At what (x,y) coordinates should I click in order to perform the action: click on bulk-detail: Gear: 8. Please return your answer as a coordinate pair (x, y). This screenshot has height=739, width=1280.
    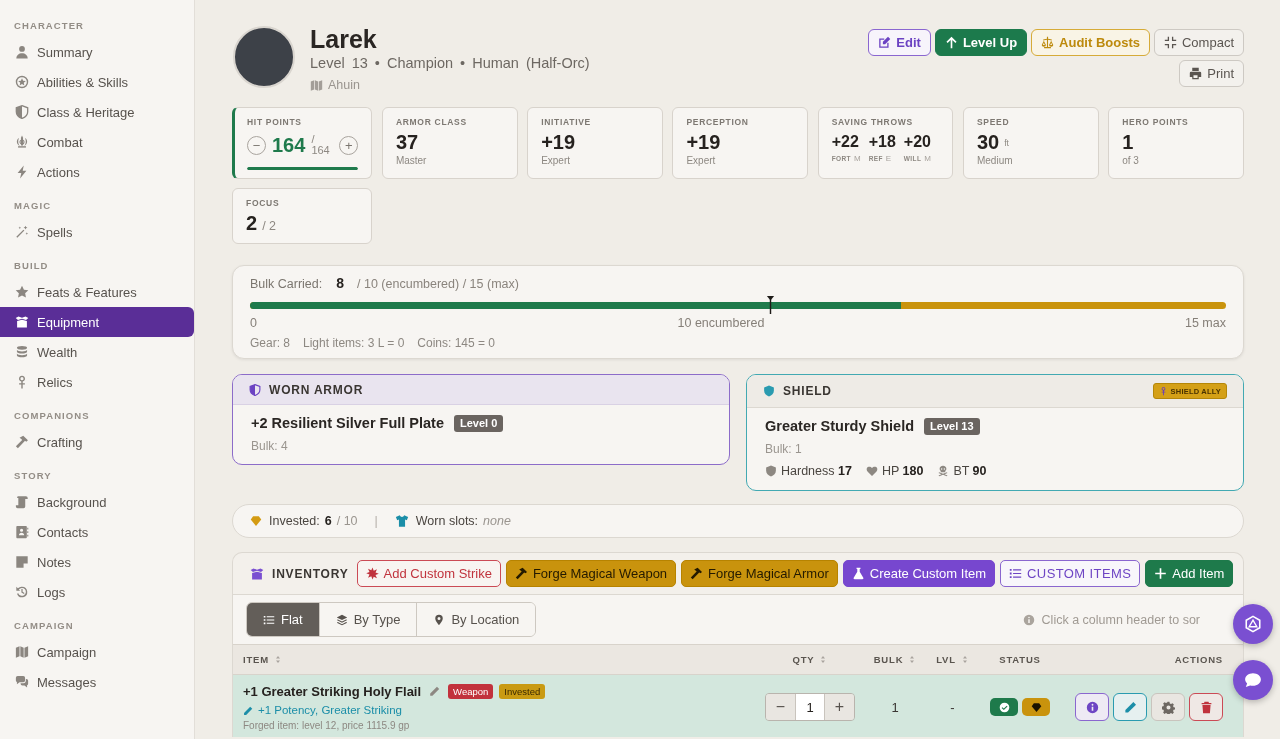
    Looking at the image, I should click on (270, 343).